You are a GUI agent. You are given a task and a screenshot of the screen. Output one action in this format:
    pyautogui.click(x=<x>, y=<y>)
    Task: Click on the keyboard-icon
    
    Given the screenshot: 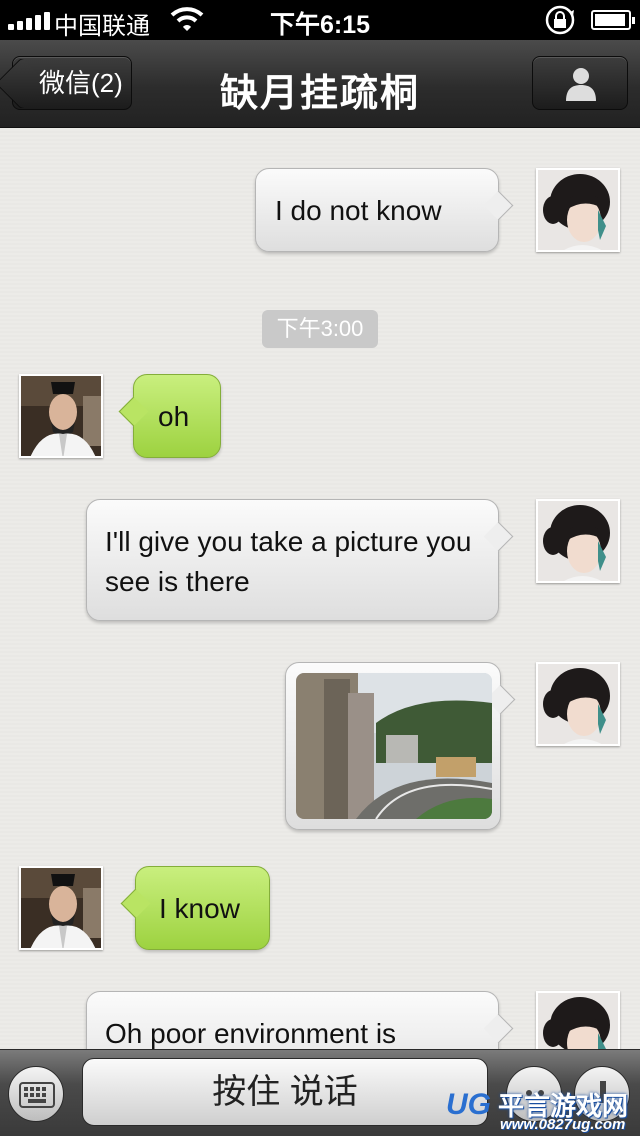 What is the action you would take?
    pyautogui.click(x=37, y=1095)
    